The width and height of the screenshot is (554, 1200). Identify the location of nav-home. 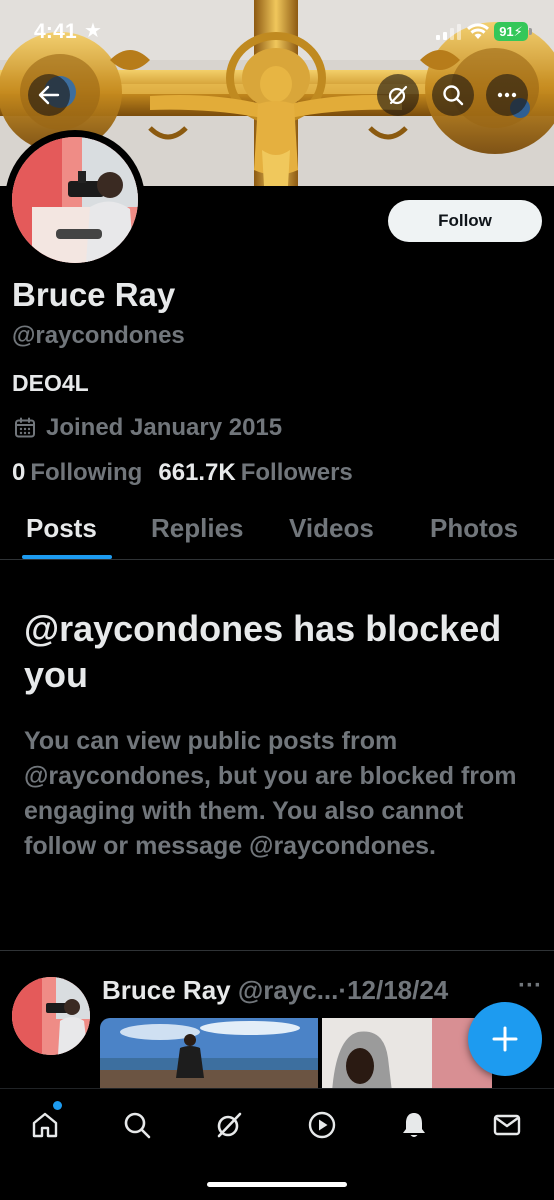
(45, 1125).